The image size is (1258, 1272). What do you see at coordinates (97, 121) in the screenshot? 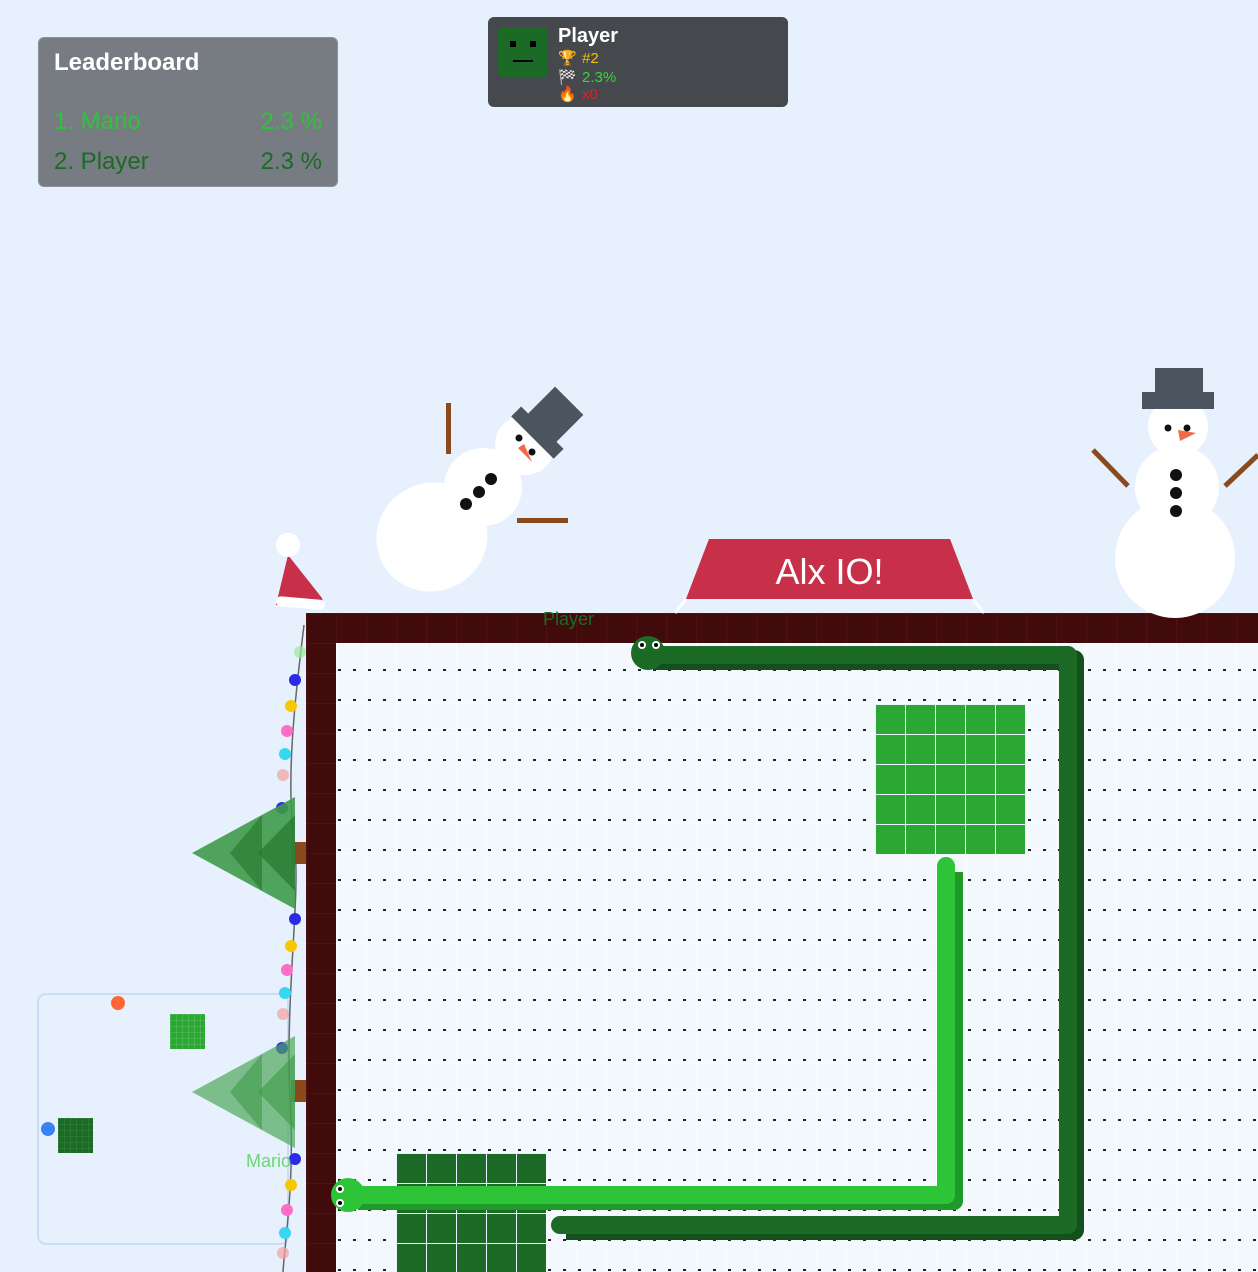
I see `leaderboard-name: 1. Mario` at bounding box center [97, 121].